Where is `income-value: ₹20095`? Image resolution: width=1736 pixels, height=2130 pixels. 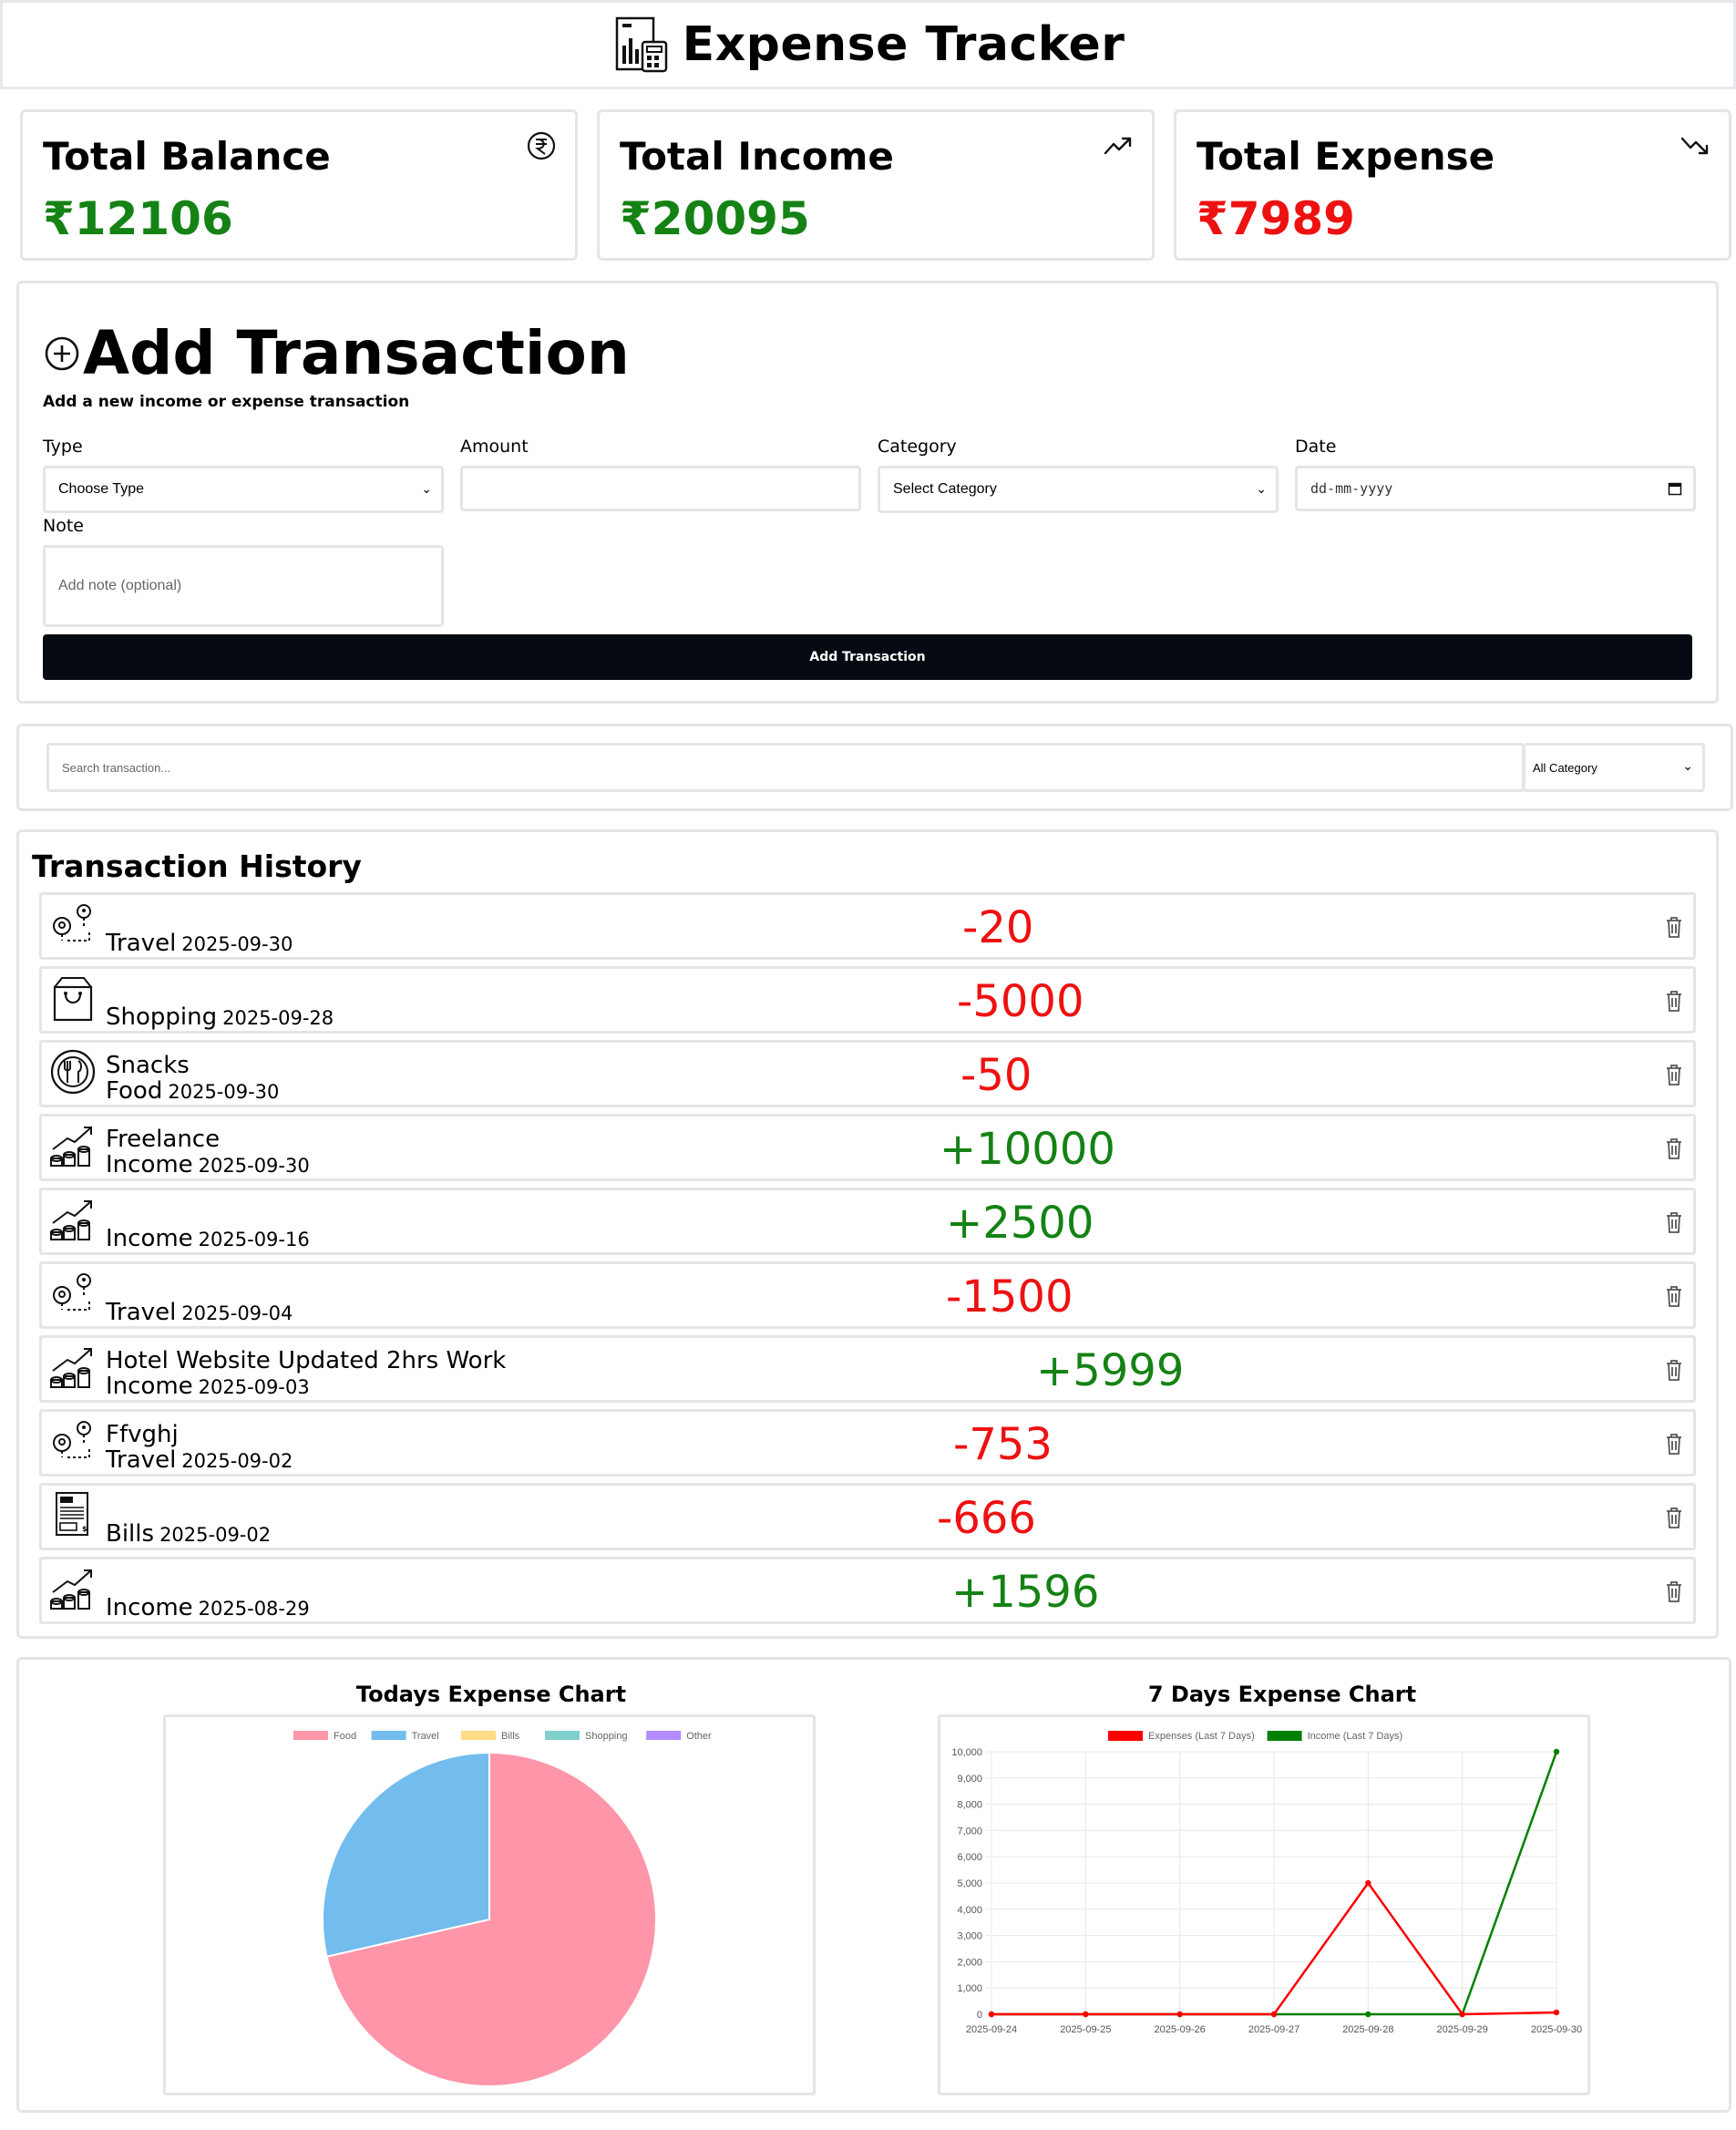 income-value: ₹20095 is located at coordinates (715, 219).